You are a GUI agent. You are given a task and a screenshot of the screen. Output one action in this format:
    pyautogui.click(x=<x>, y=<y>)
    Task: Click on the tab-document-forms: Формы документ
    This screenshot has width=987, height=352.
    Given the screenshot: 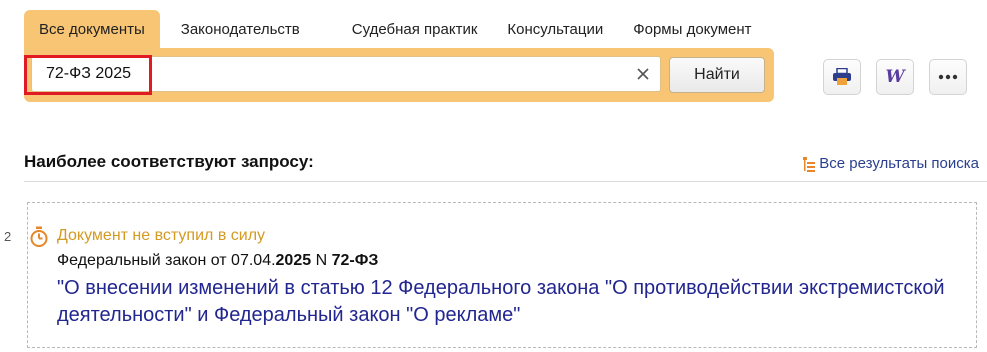 What is the action you would take?
    pyautogui.click(x=692, y=30)
    